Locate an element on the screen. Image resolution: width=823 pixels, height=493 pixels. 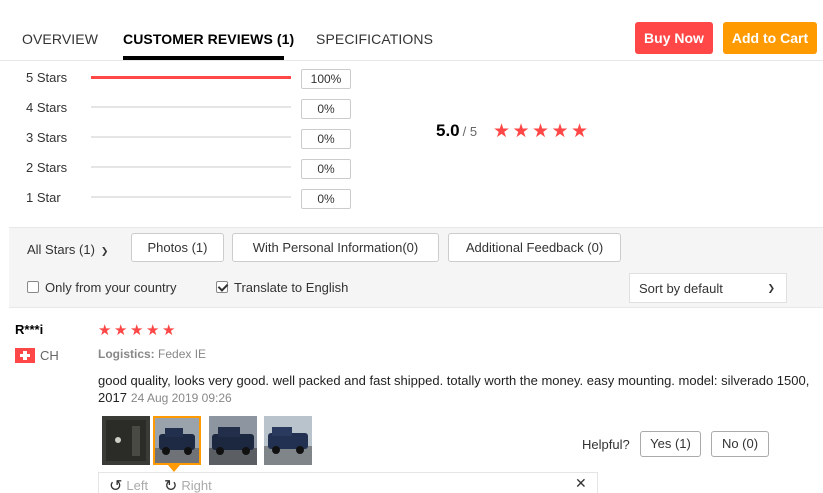
sort-select: Sort by default ❯ is located at coordinates (708, 288).